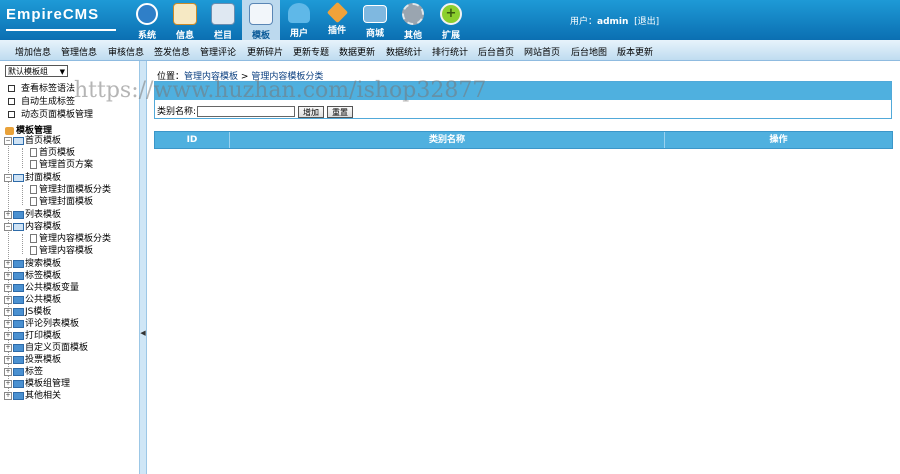 The image size is (900, 474). Describe the element at coordinates (265, 51) in the screenshot. I see `submenu-item: 更新碎片` at that location.